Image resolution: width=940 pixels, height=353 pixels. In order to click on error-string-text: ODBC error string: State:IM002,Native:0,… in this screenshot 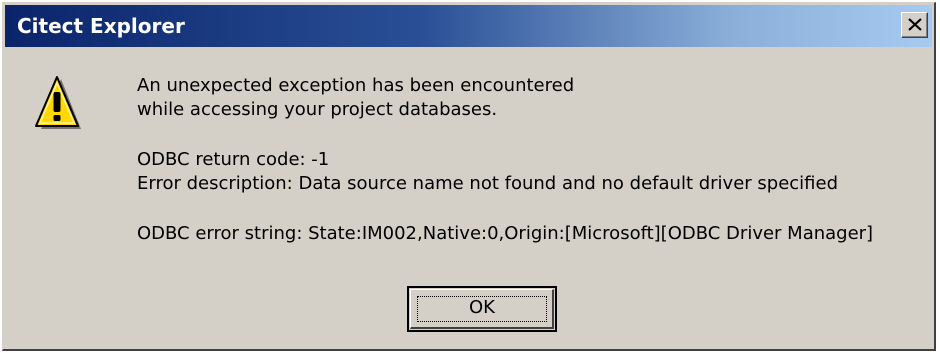, I will do `click(505, 233)`.